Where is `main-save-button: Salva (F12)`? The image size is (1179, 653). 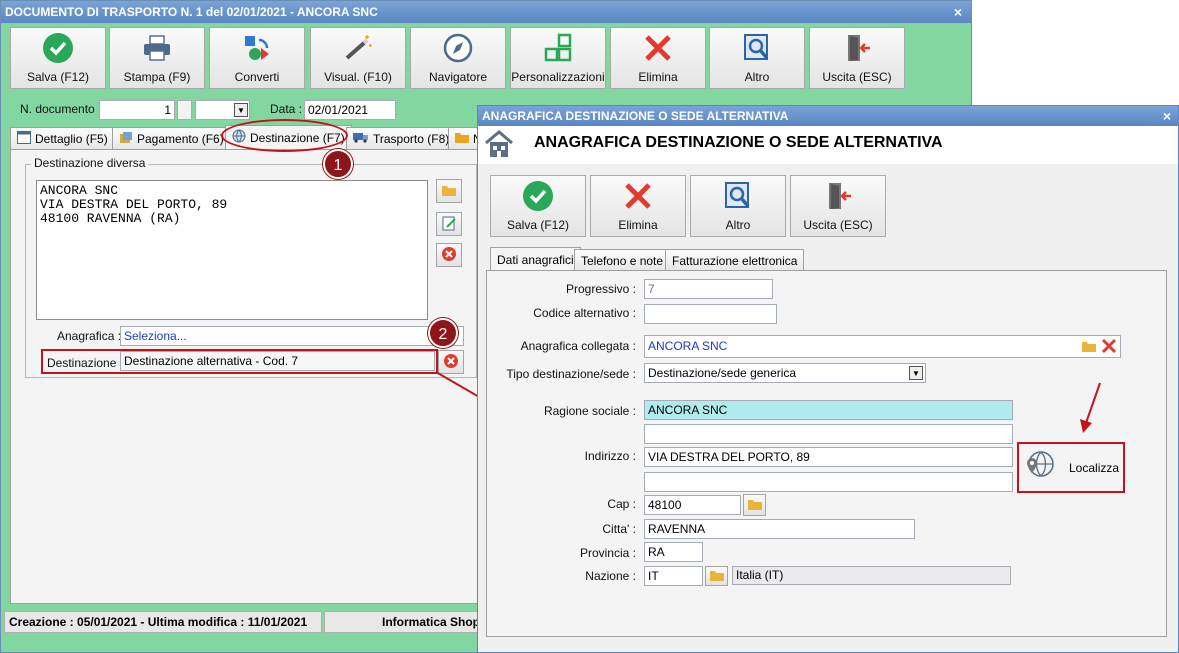
main-save-button: Salva (F12) is located at coordinates (58, 58).